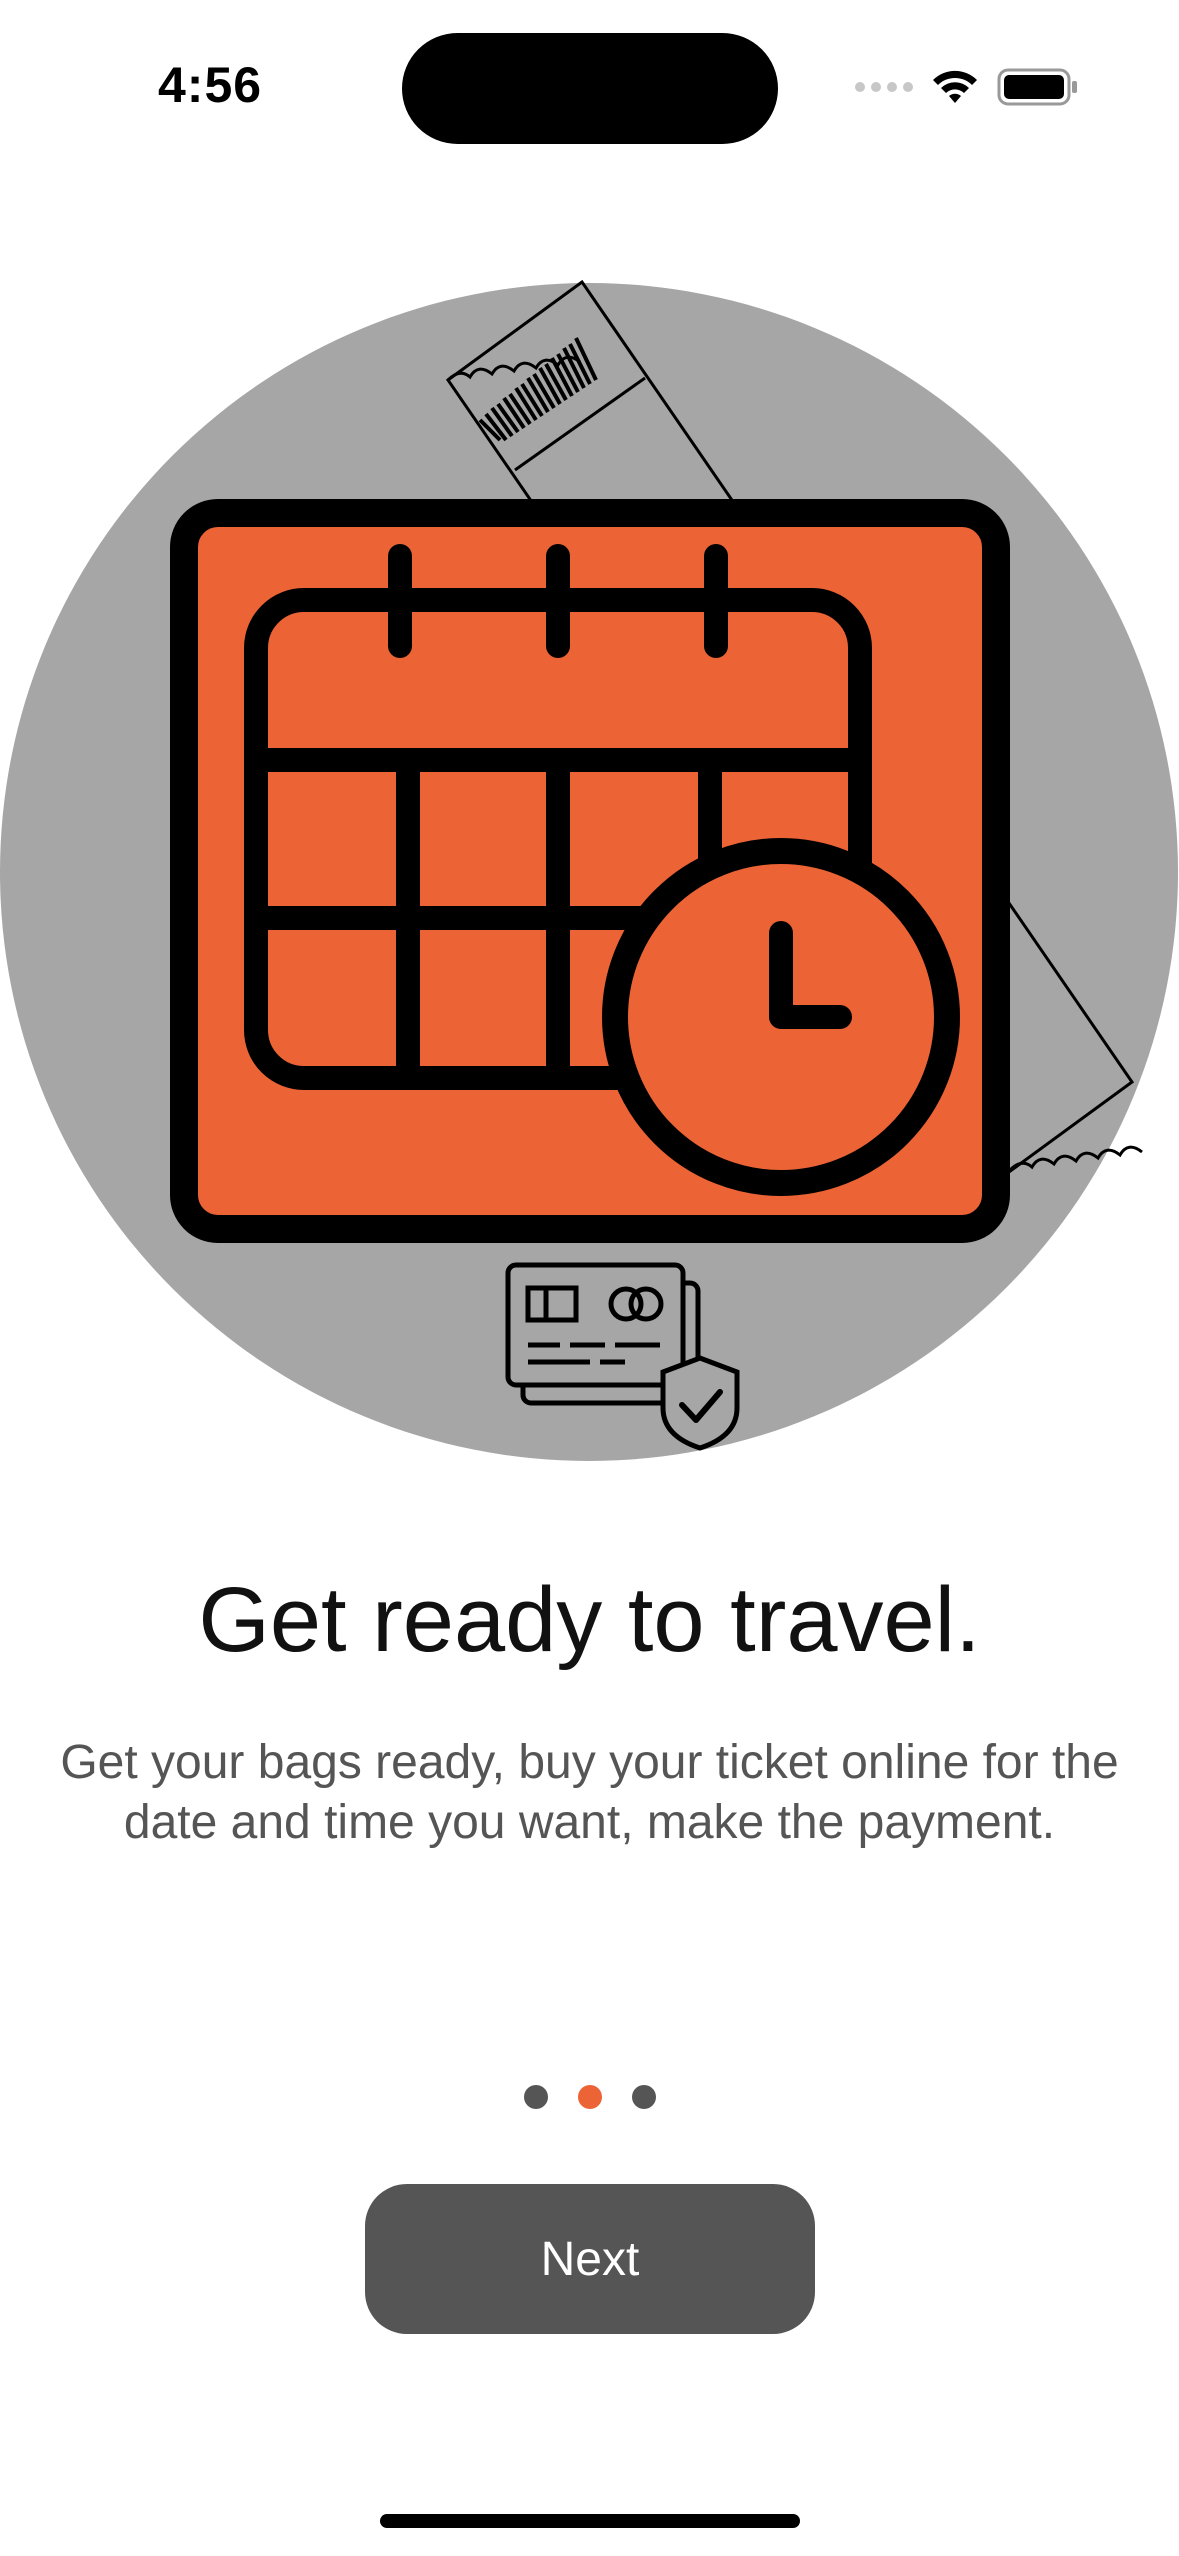 The image size is (1179, 2556). I want to click on page-indicator, so click(589, 2097).